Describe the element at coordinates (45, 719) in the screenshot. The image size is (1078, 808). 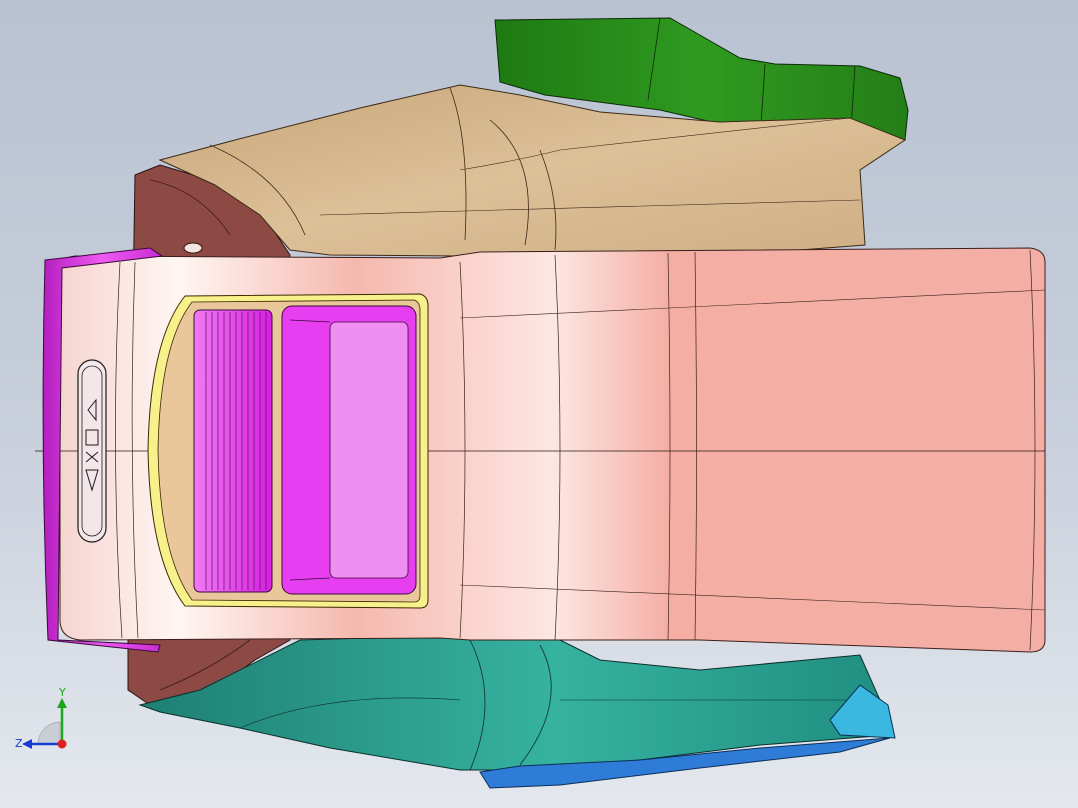
I see `view-triad: Y Z` at that location.